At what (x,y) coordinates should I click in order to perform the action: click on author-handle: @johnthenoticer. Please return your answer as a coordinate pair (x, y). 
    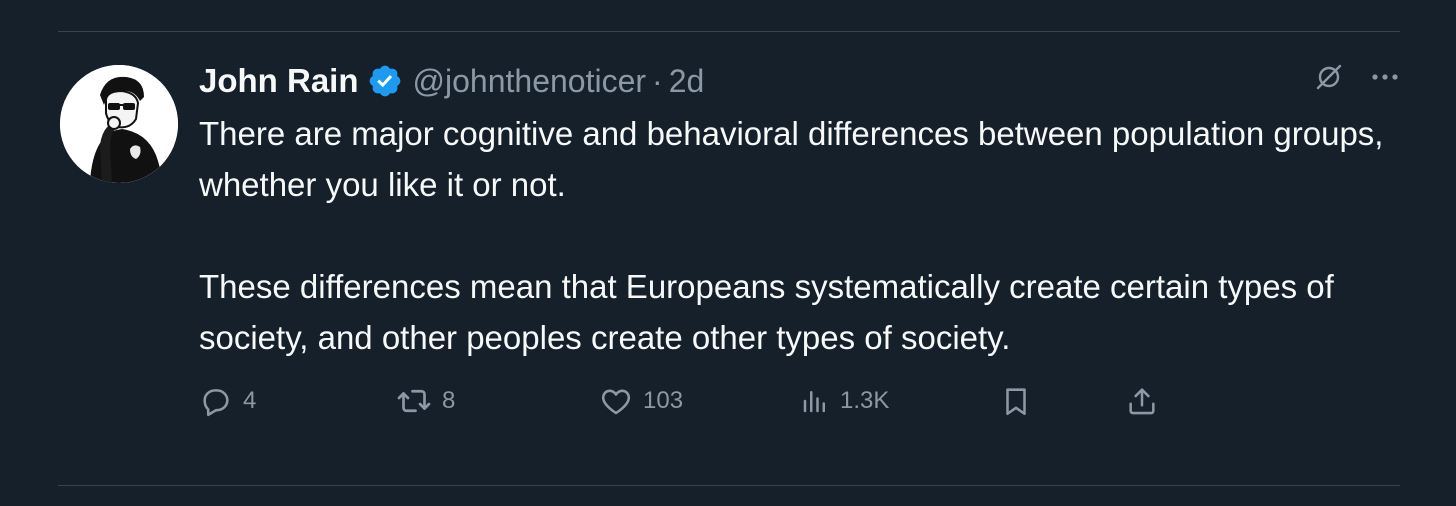
    Looking at the image, I should click on (530, 81).